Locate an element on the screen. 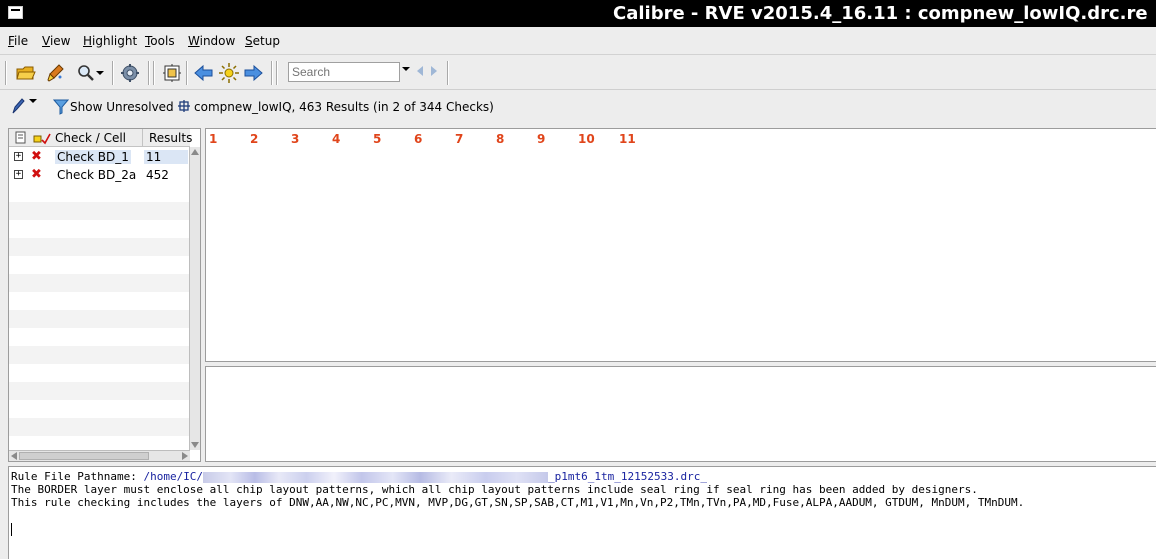 This screenshot has height=559, width=1156. check-filter-icon is located at coordinates (42, 138).